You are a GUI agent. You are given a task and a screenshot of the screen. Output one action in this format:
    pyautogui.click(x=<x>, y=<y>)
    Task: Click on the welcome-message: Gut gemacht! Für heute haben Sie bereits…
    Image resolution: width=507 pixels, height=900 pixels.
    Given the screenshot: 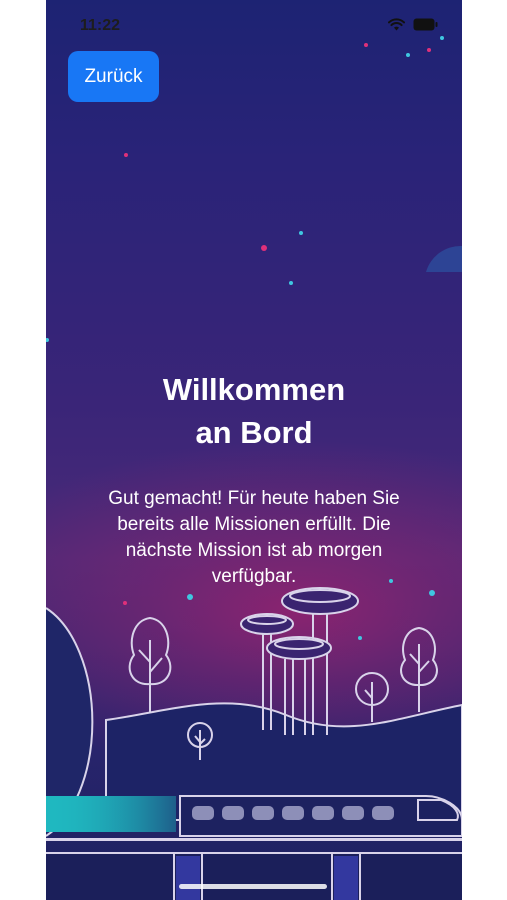 What is the action you would take?
    pyautogui.click(x=254, y=537)
    